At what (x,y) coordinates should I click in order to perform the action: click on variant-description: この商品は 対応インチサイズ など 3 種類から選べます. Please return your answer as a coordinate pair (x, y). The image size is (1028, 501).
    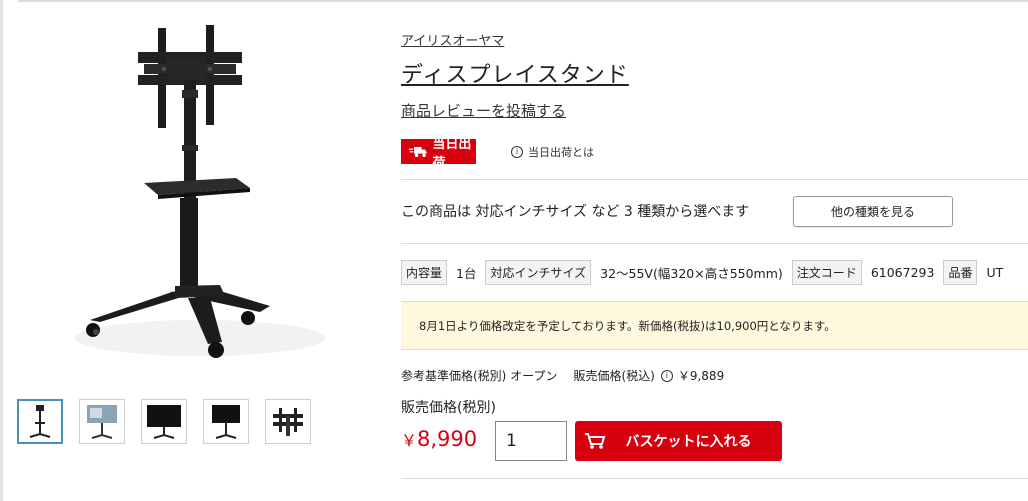
    Looking at the image, I should click on (575, 212).